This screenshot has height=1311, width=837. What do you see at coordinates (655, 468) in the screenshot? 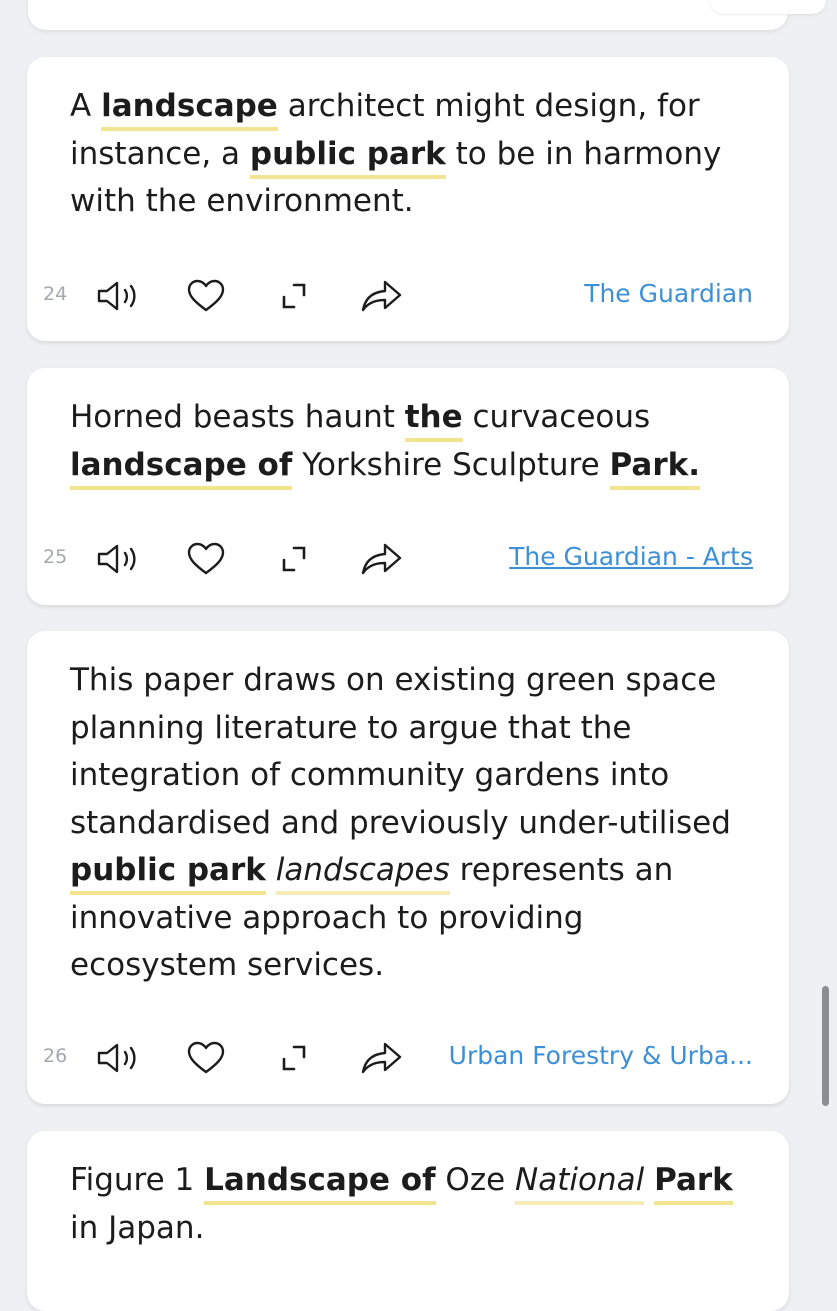
I see `highlighted-keyword: Park.` at bounding box center [655, 468].